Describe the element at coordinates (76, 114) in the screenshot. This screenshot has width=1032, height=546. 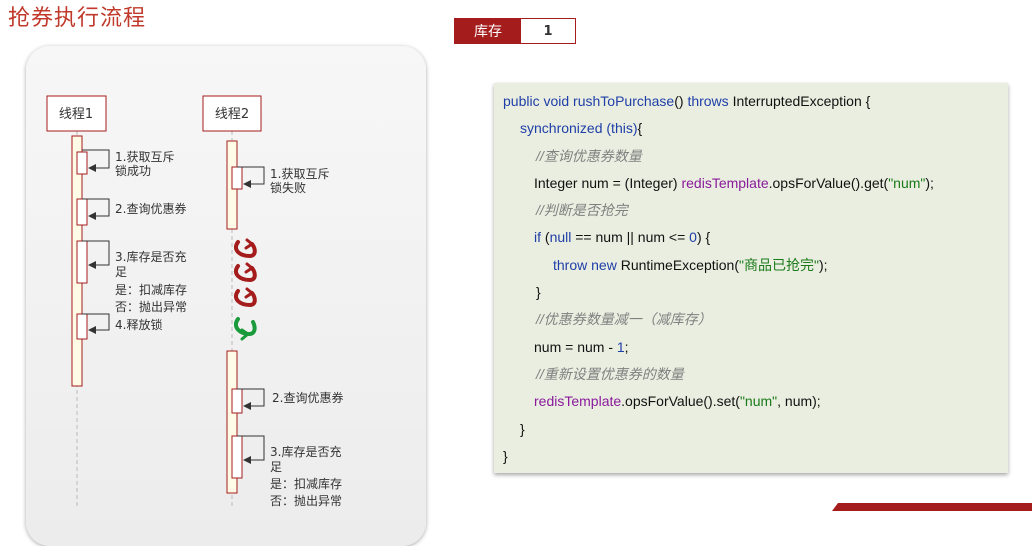
I see `thread1-label: 线程1` at that location.